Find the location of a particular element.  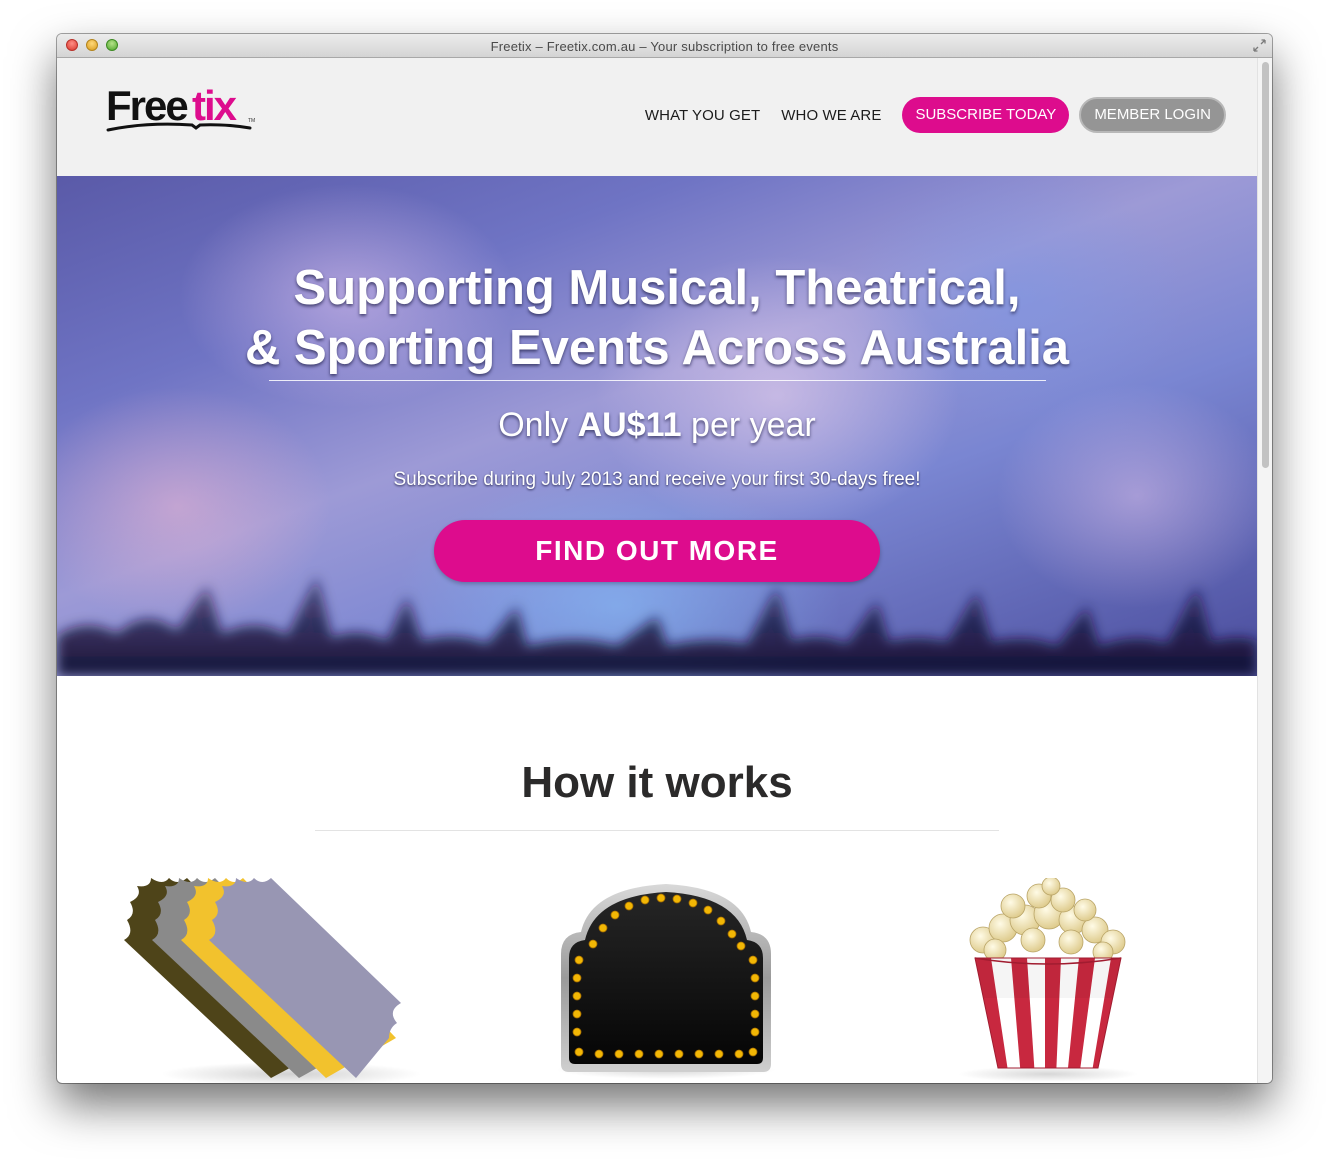

nav-who-we-are: WHO WE ARE is located at coordinates (831, 115).